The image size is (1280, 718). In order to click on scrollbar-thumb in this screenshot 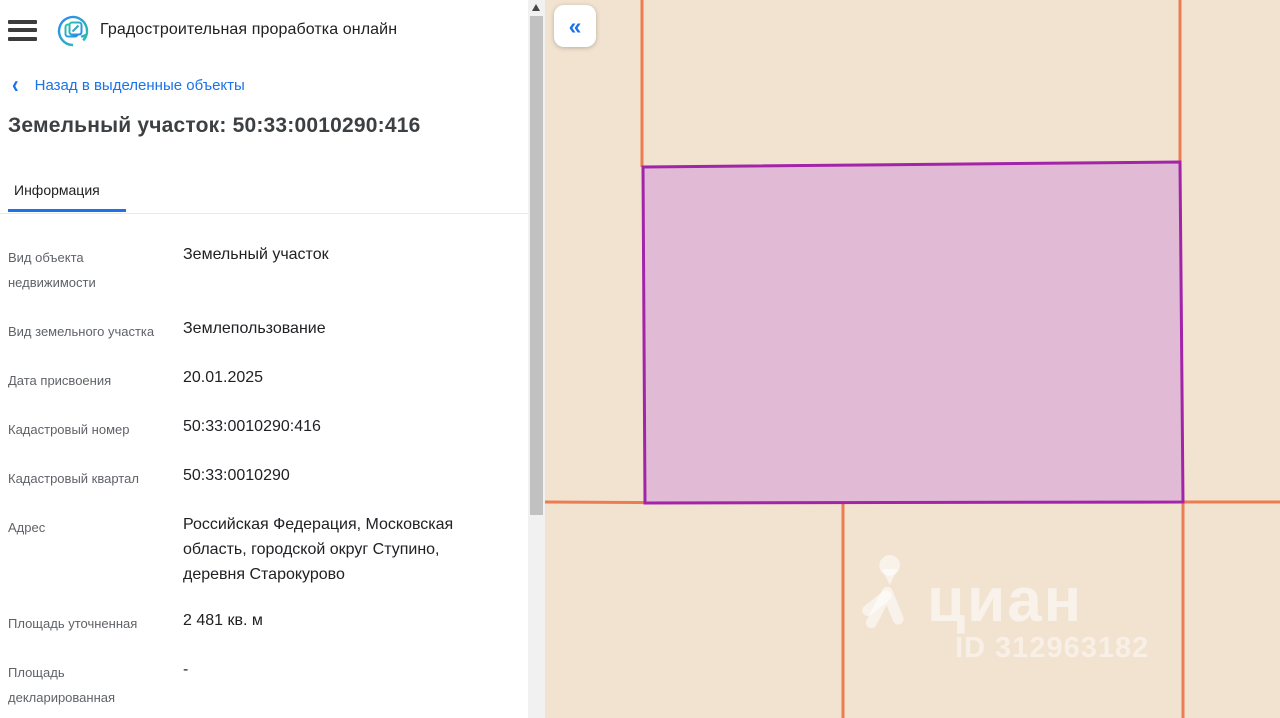, I will do `click(536, 265)`.